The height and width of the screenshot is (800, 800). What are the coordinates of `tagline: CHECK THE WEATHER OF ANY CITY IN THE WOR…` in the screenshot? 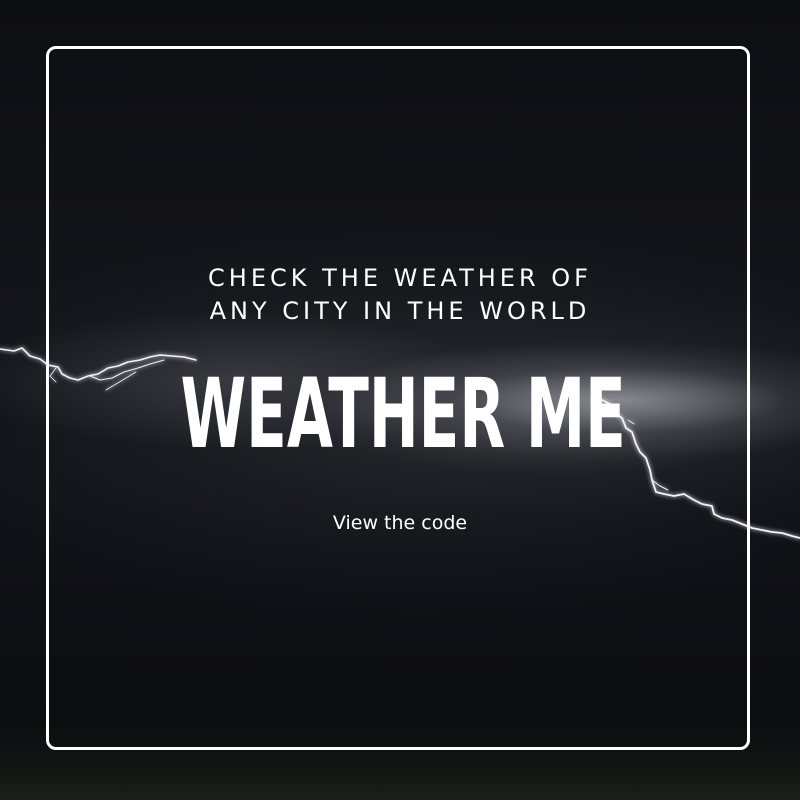 It's located at (400, 295).